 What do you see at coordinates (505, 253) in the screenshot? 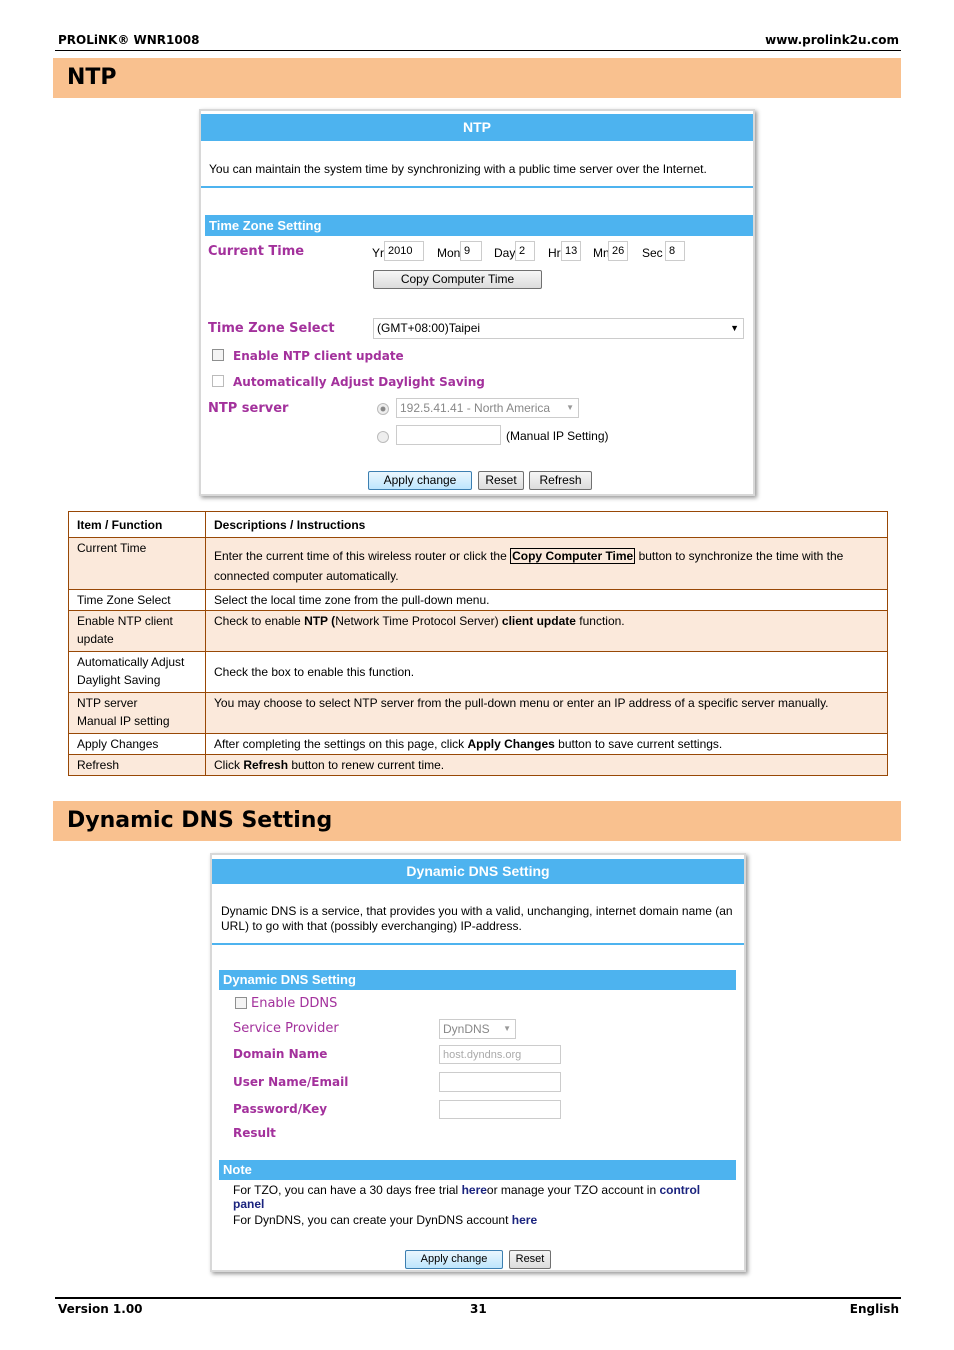
I see `day-label: Day` at bounding box center [505, 253].